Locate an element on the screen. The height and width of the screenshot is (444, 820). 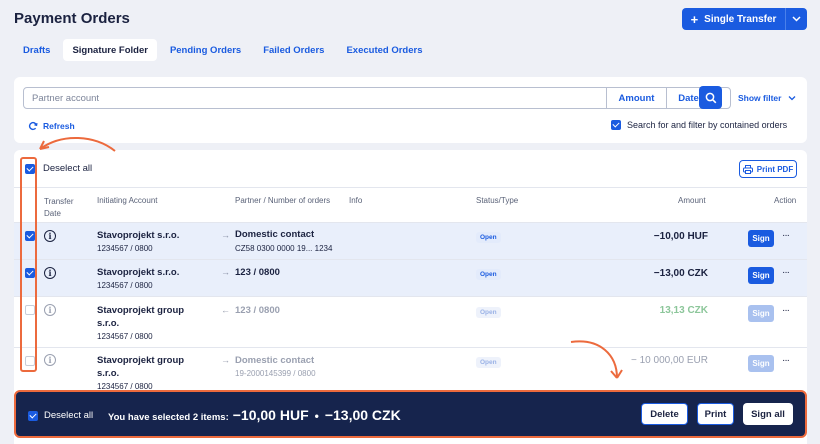
show-filter-button: Show filter is located at coordinates (767, 98).